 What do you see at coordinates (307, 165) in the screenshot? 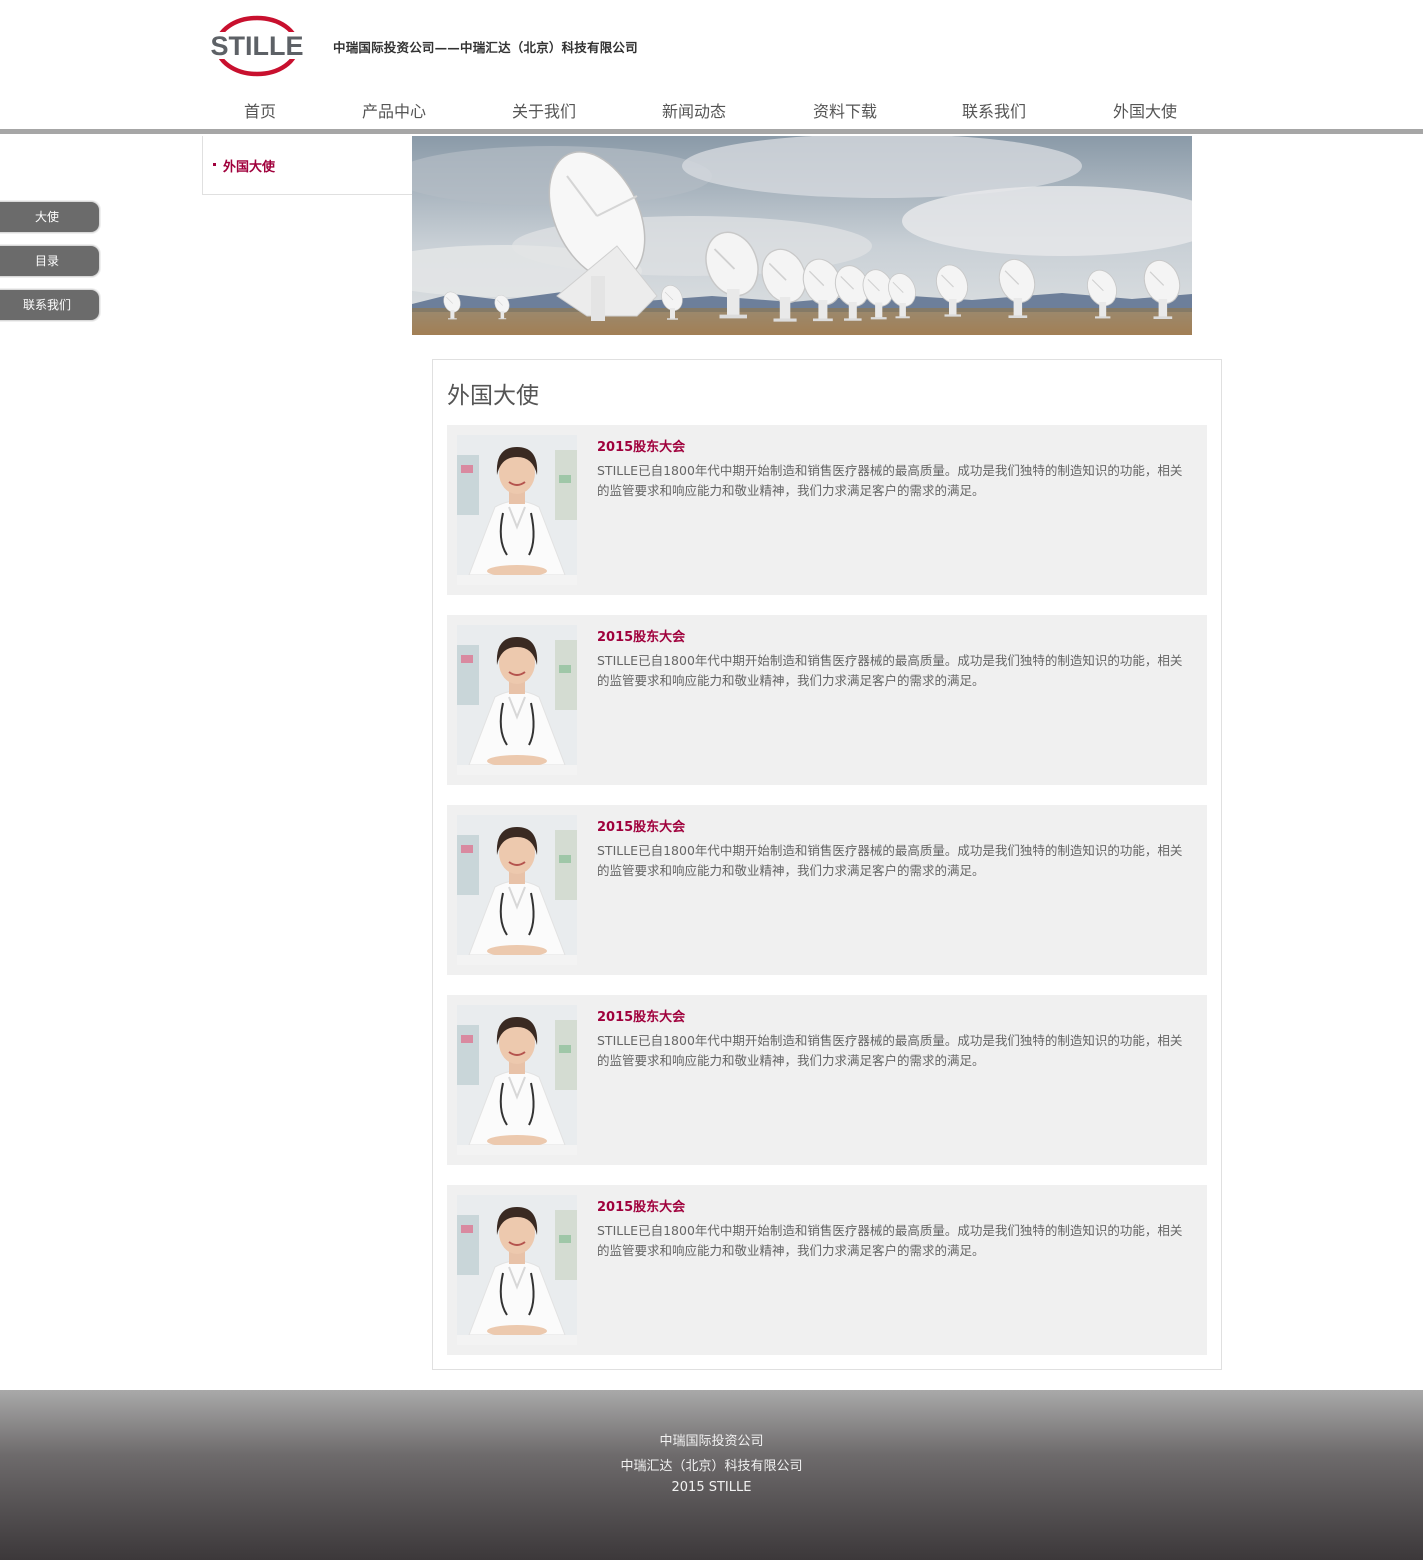
I see `sidebar-menu: 外国大使` at bounding box center [307, 165].